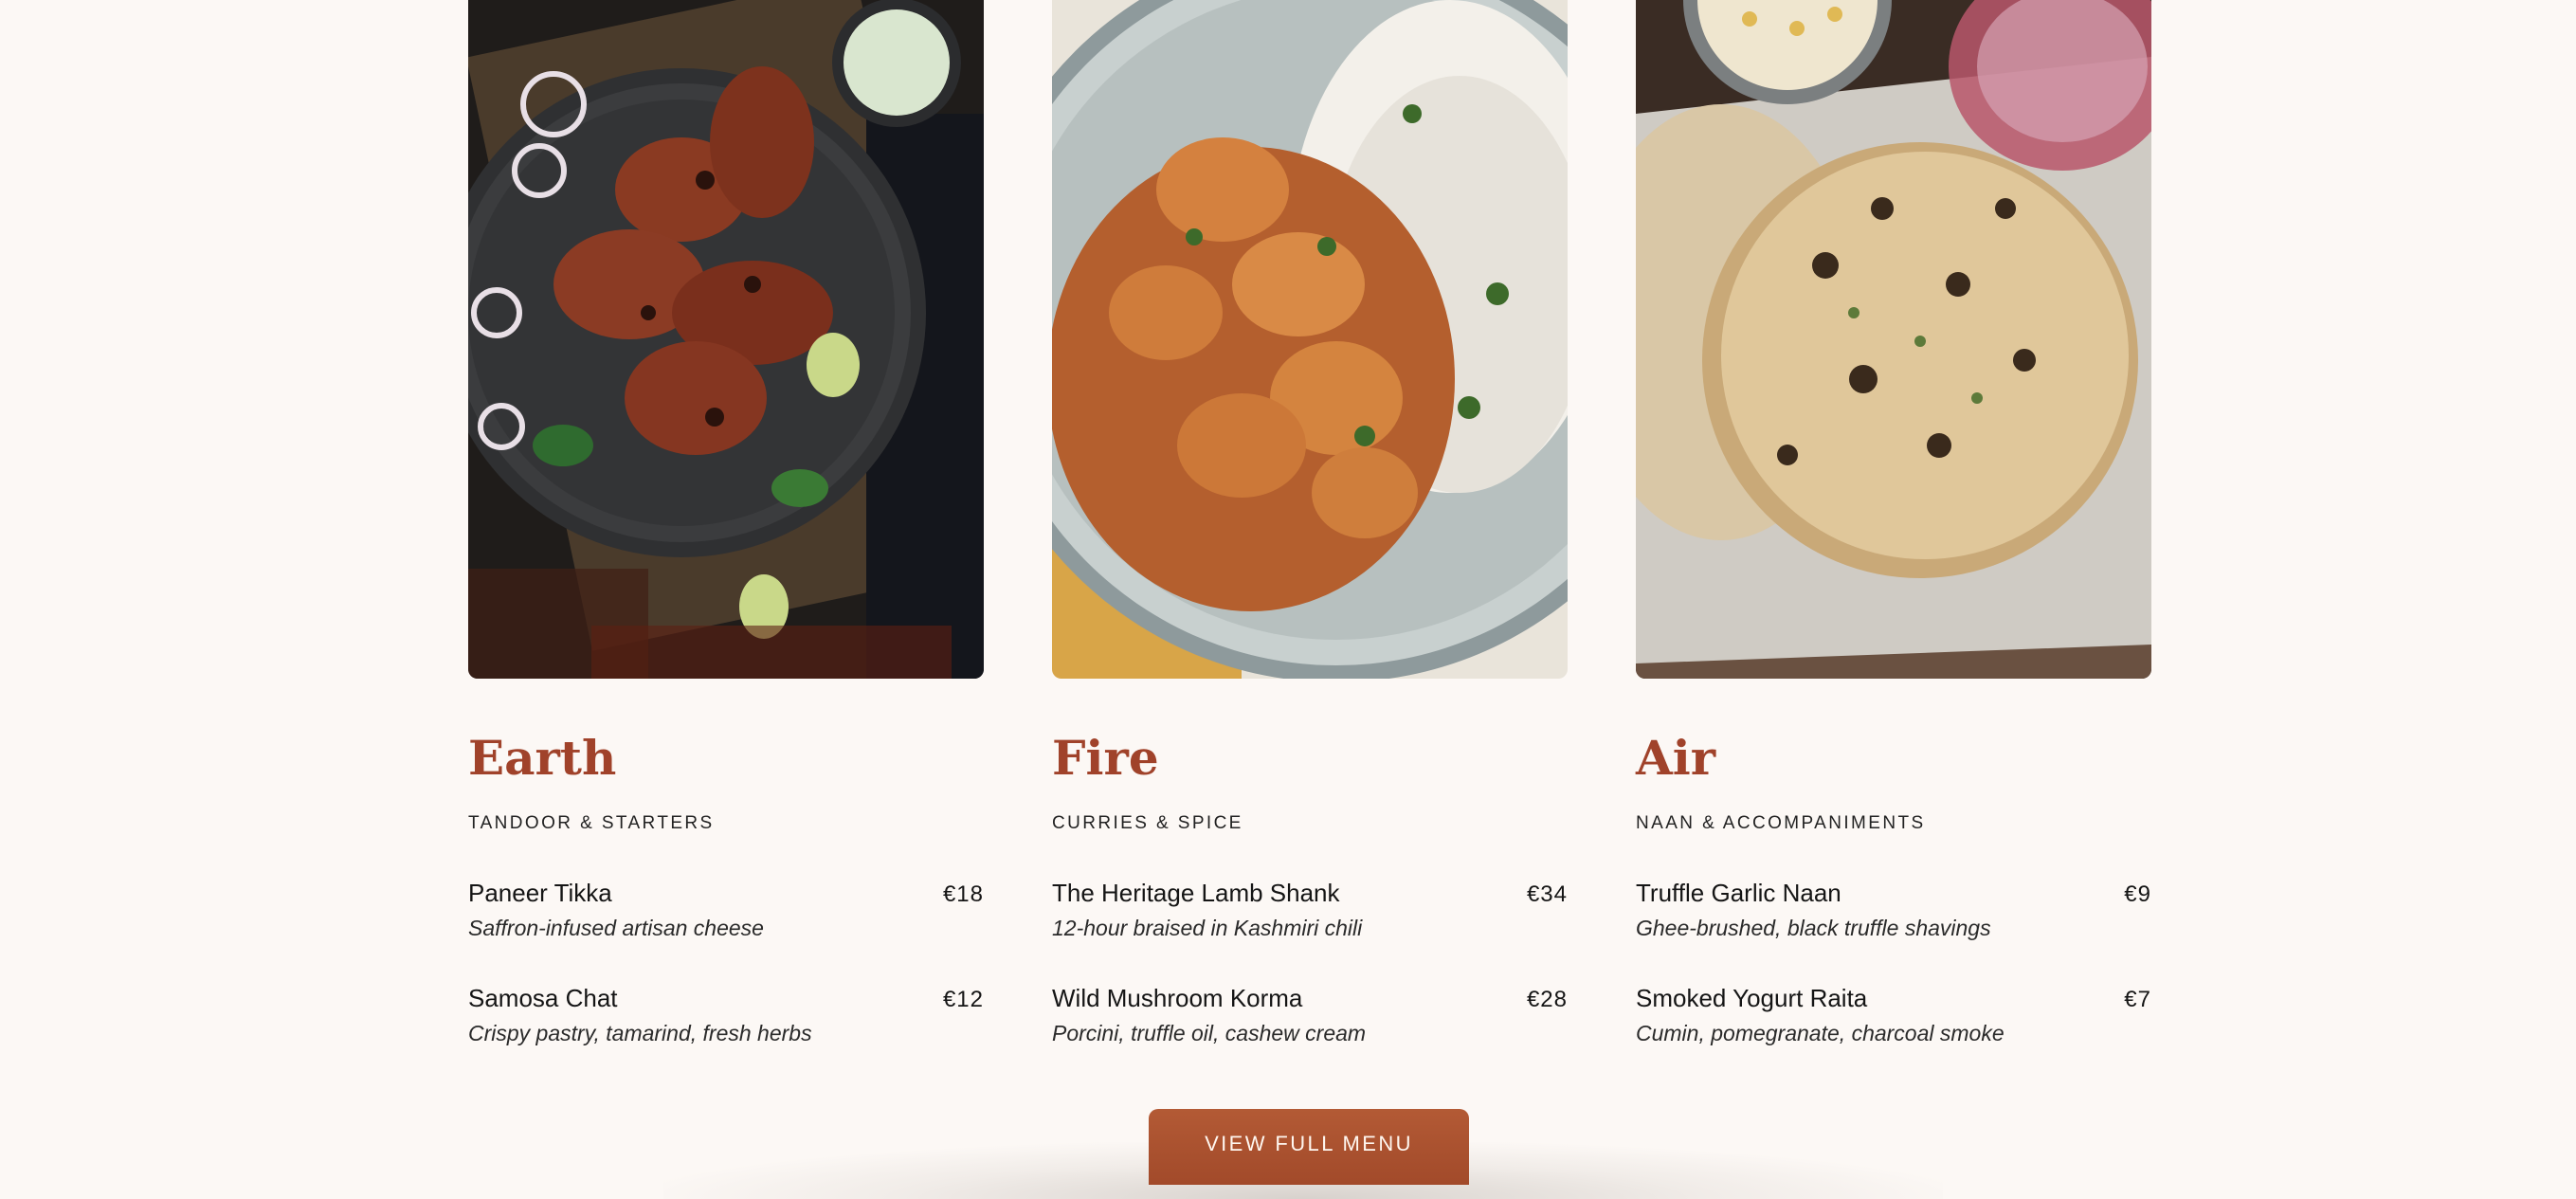  I want to click on item-price: €9, so click(2137, 894).